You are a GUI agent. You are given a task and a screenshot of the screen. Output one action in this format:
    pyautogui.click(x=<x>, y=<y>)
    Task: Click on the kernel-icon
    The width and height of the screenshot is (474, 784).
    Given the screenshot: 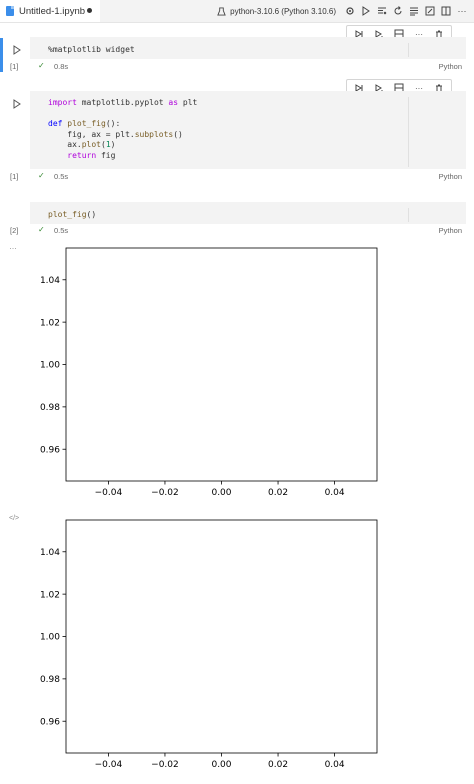 What is the action you would take?
    pyautogui.click(x=221, y=11)
    